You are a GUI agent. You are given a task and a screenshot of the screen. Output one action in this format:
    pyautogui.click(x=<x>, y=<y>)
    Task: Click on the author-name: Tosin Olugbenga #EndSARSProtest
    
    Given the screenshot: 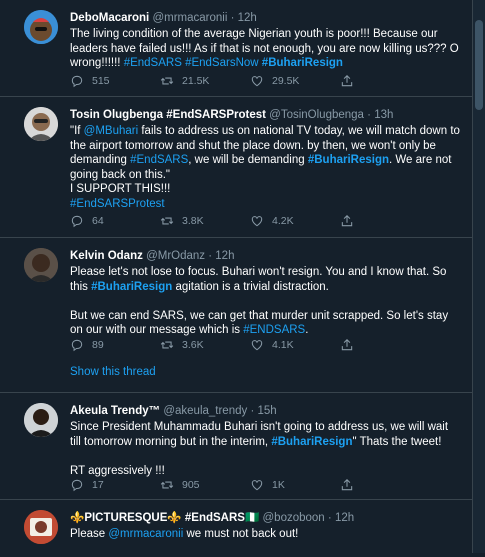 What is the action you would take?
    pyautogui.click(x=168, y=115)
    